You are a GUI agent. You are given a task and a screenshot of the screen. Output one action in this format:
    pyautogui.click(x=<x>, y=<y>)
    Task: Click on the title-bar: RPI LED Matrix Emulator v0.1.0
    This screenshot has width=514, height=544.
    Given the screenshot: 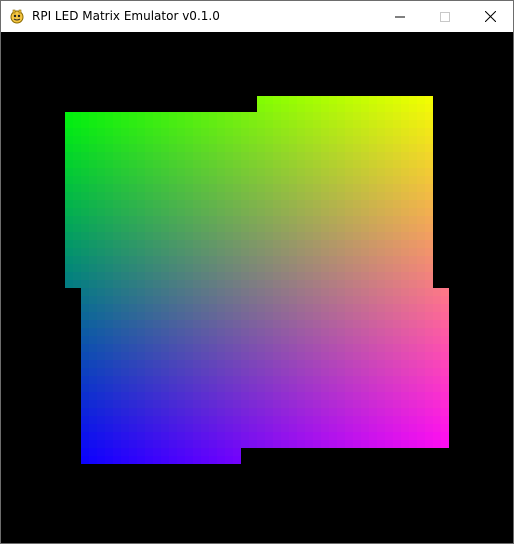 What is the action you would take?
    pyautogui.click(x=257, y=16)
    